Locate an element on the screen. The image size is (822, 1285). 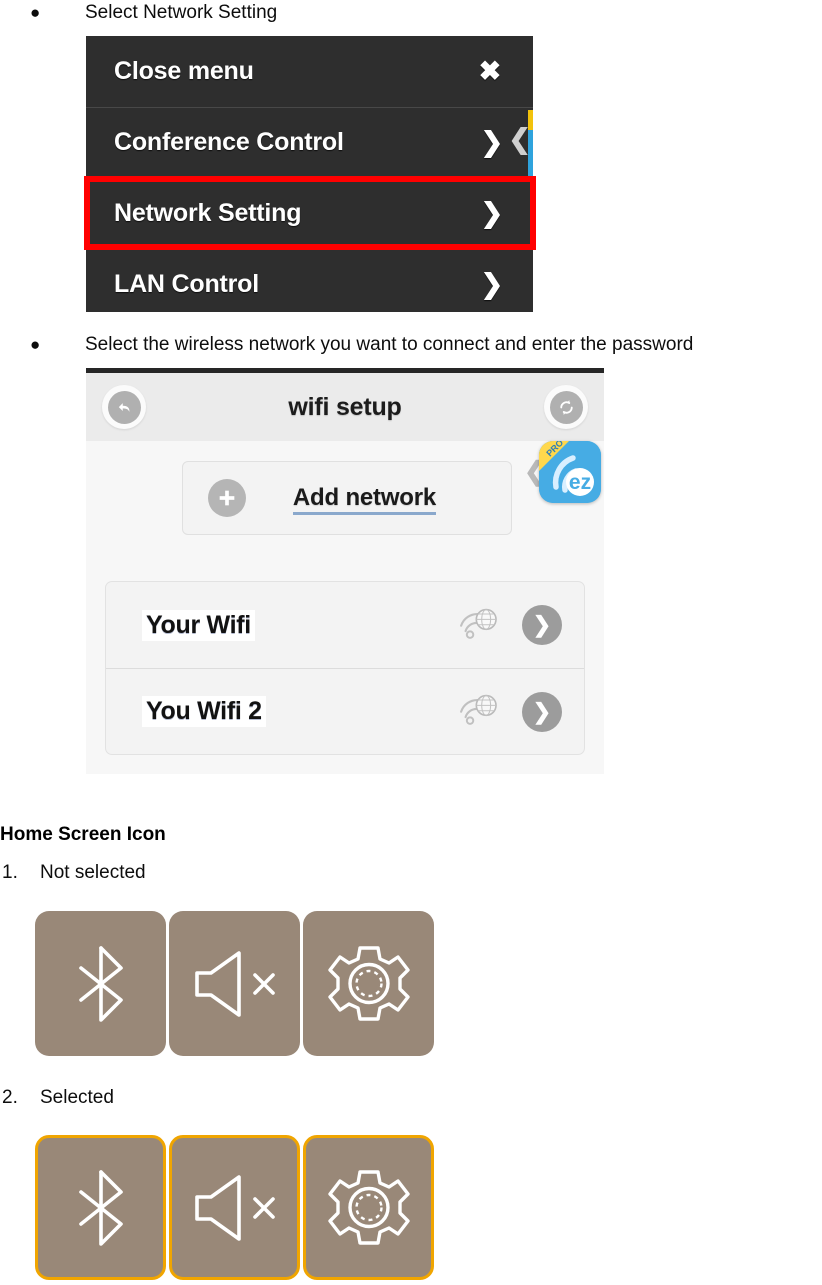
home-screen-group-1-label: Not selected is located at coordinates (93, 872).